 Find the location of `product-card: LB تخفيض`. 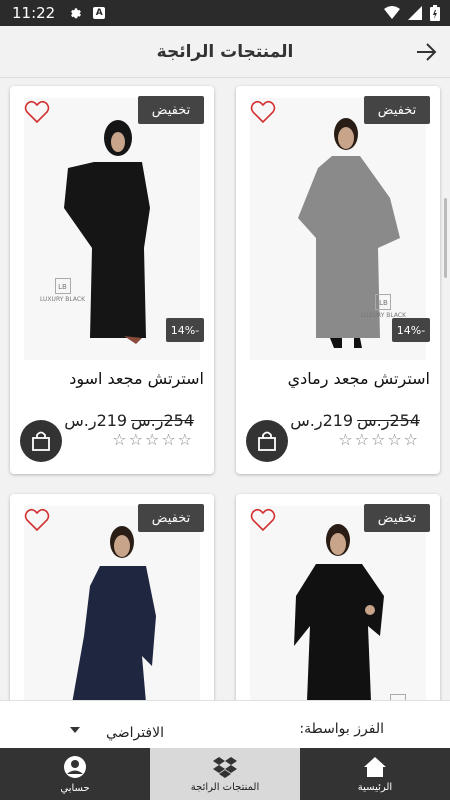

product-card: LB تخفيض is located at coordinates (338, 597).